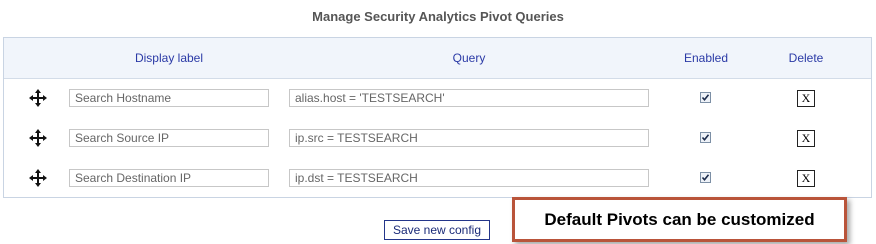 The image size is (876, 244). What do you see at coordinates (806, 58) in the screenshot?
I see `header-delete: Delete` at bounding box center [806, 58].